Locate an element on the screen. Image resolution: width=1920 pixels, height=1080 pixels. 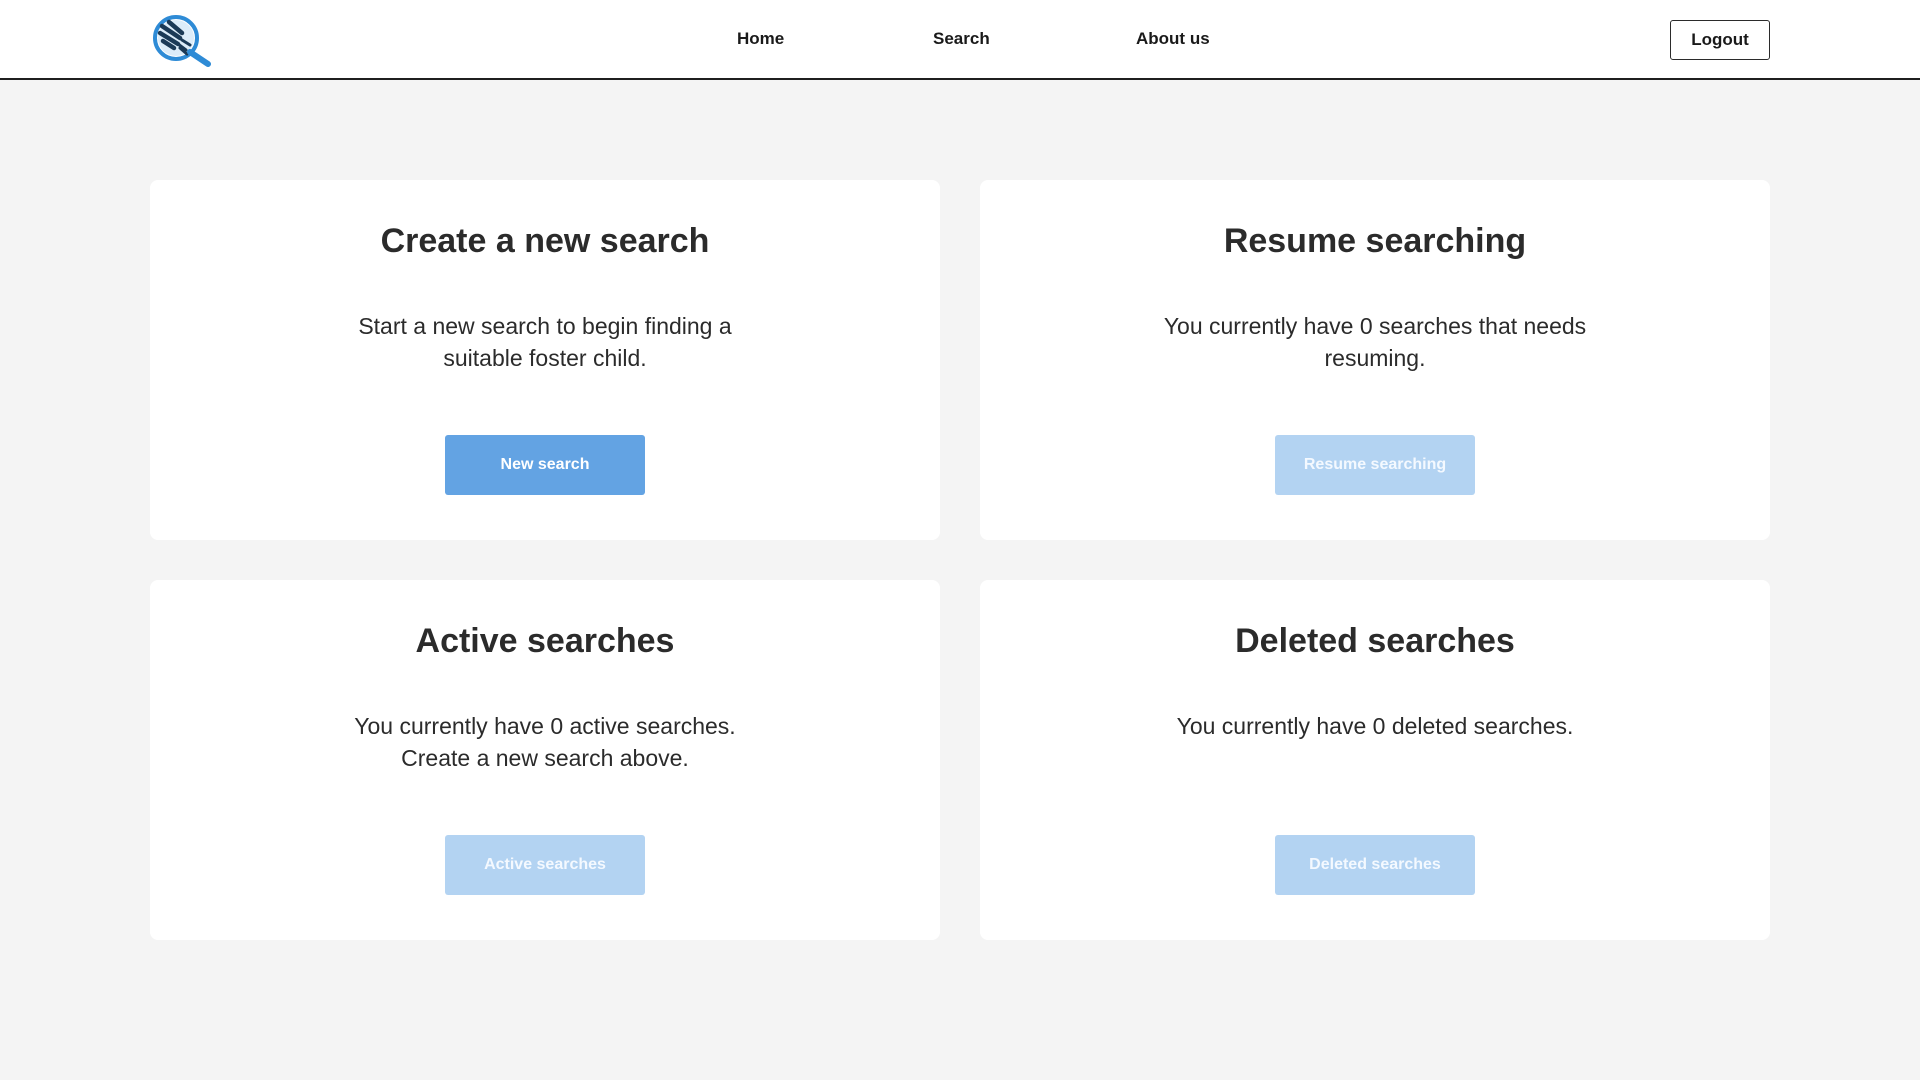
card-title: Resume searching is located at coordinates (1375, 241).